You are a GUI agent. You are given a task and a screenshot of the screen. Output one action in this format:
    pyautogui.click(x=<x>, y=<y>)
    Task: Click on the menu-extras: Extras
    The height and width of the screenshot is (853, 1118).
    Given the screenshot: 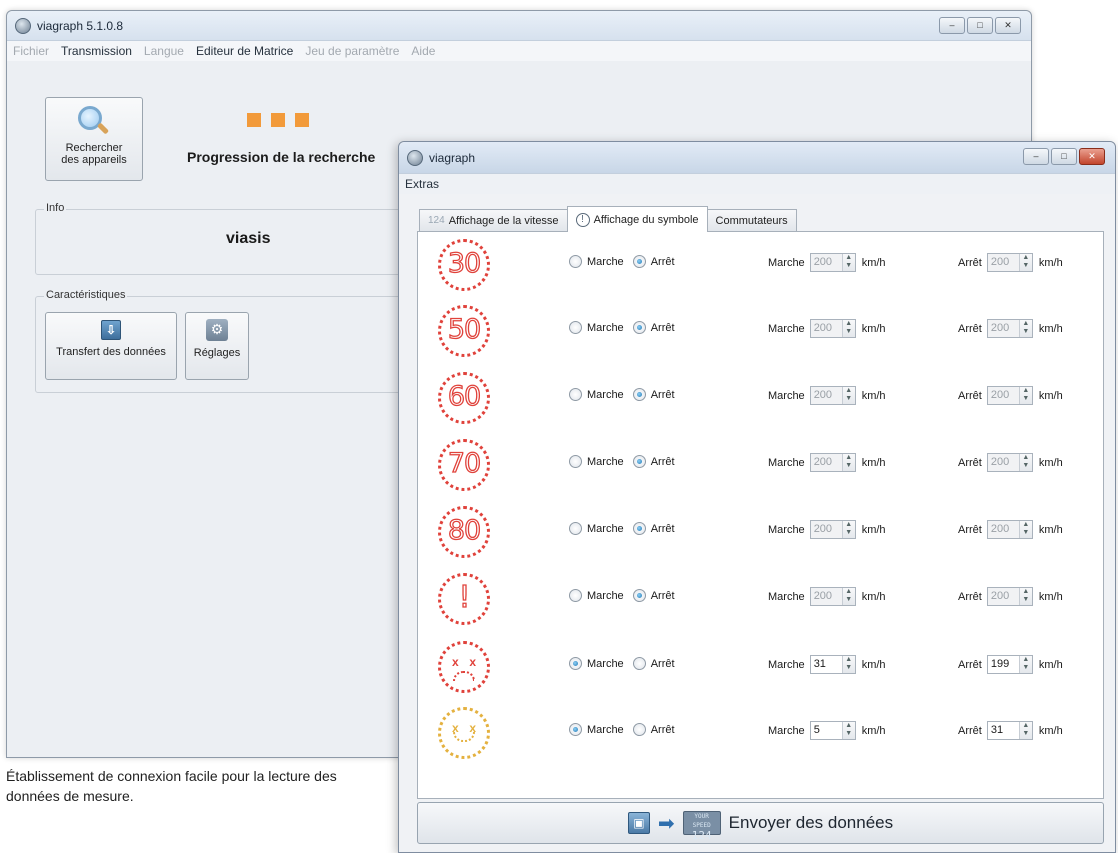 What is the action you would take?
    pyautogui.click(x=422, y=184)
    